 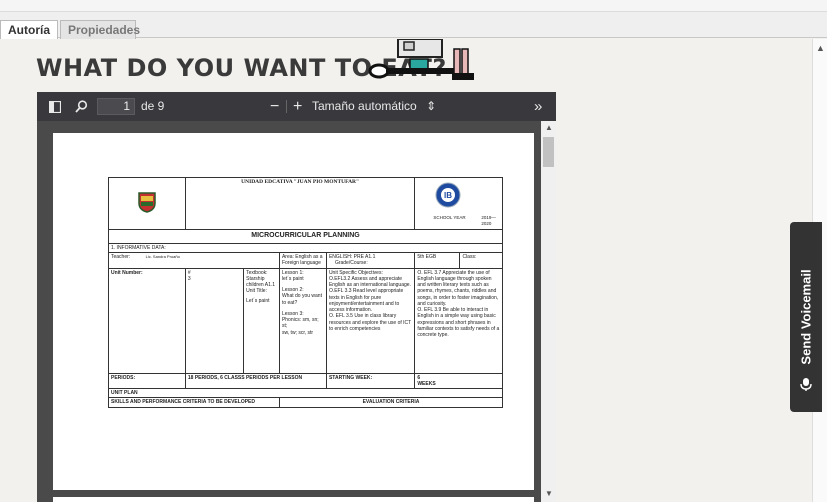 I want to click on school-logo-cell, so click(x=147, y=203).